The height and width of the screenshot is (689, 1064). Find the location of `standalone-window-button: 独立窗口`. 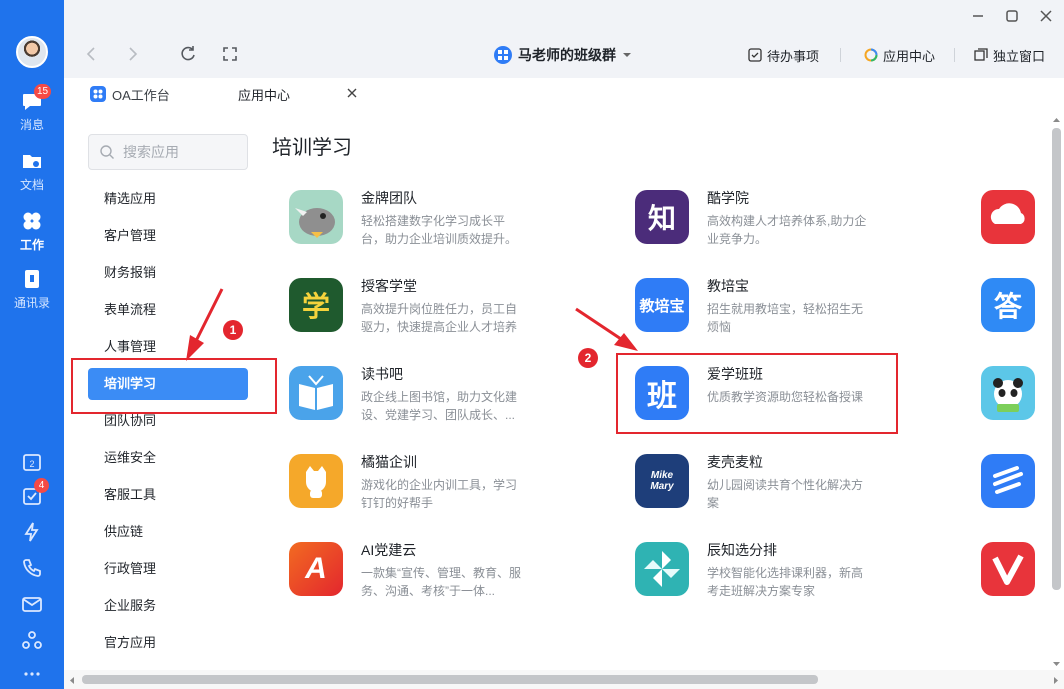

standalone-window-button: 独立窗口 is located at coordinates (1009, 55).